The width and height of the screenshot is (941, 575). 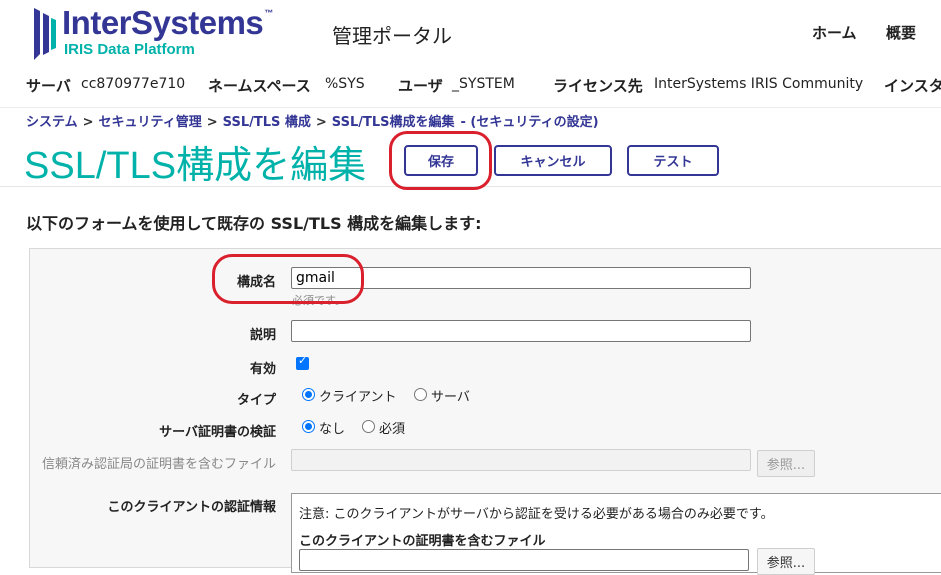 What do you see at coordinates (912, 86) in the screenshot?
I see `instance-label: インスタ` at bounding box center [912, 86].